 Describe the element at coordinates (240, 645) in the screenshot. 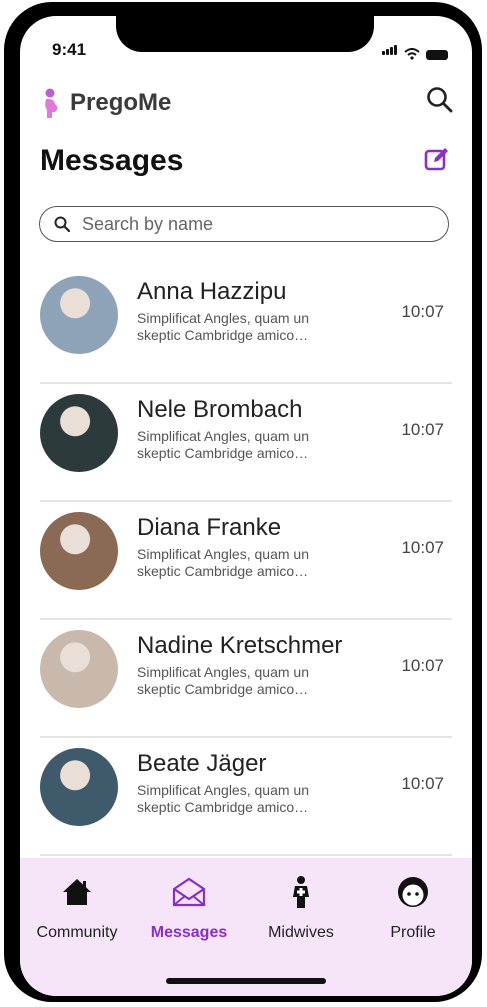

I see `contact-name: Nadine Kretschmer` at that location.